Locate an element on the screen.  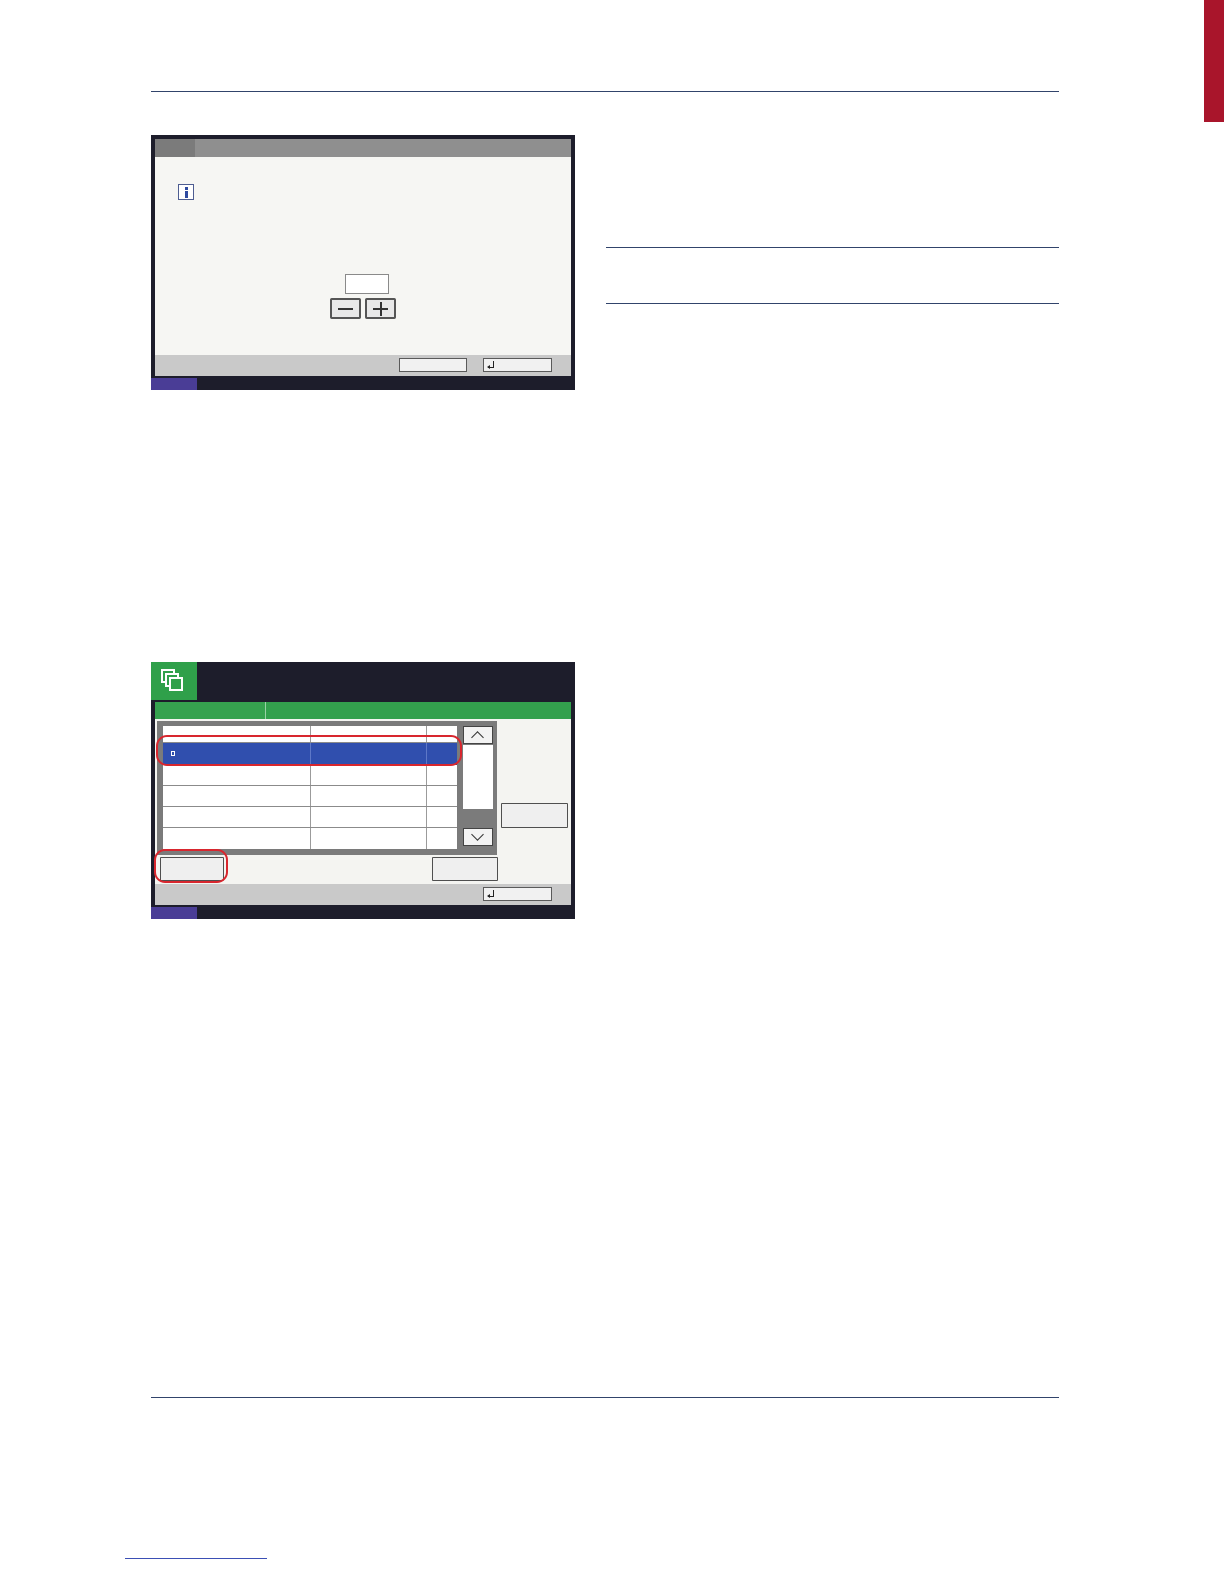
scroll-down-button is located at coordinates (478, 837).